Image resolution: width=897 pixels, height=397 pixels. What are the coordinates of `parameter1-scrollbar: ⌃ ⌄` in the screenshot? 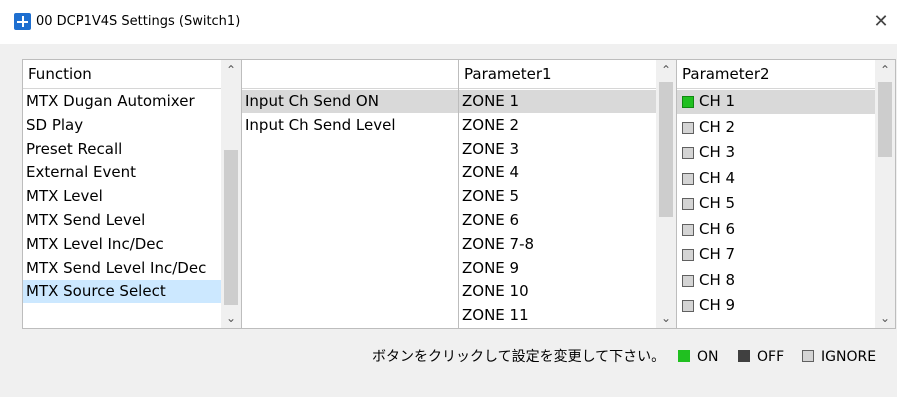 It's located at (666, 194).